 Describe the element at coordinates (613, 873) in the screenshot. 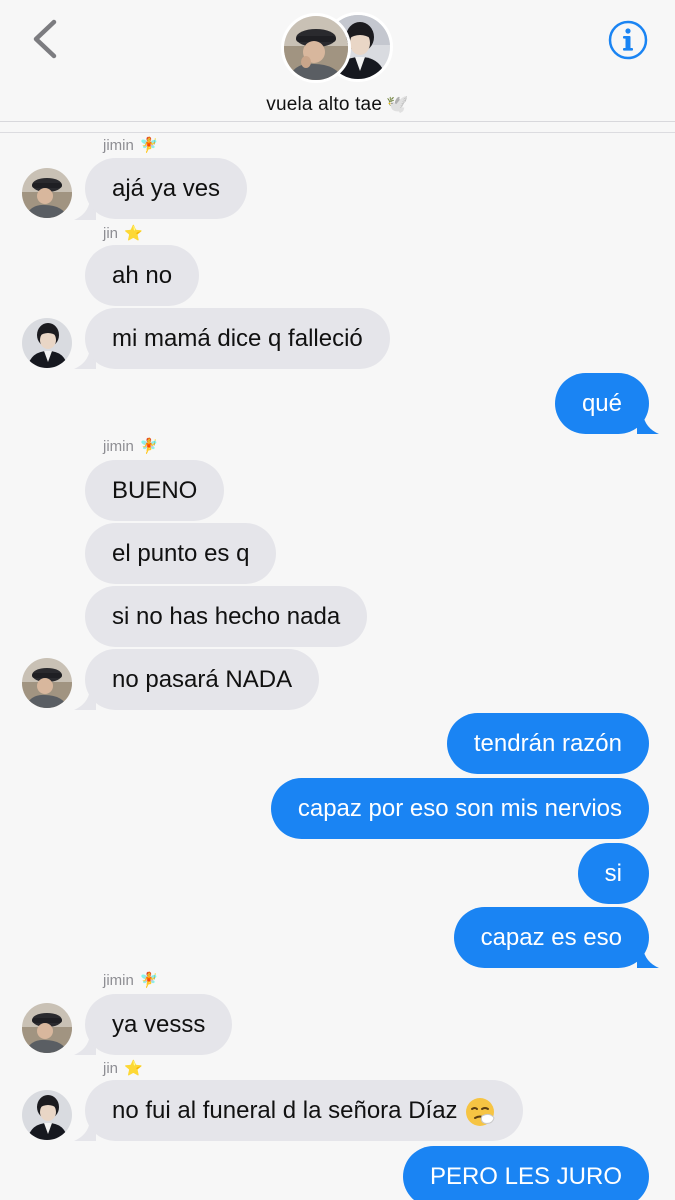

I see `message-bubble-outgoing: si` at that location.